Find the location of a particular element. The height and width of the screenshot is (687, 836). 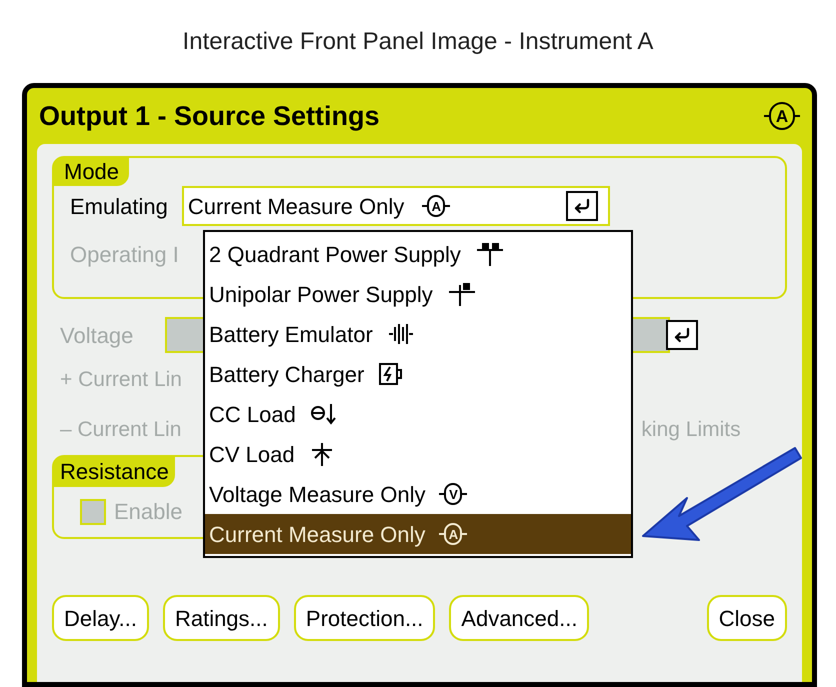

option-label: CV Load is located at coordinates (252, 454).